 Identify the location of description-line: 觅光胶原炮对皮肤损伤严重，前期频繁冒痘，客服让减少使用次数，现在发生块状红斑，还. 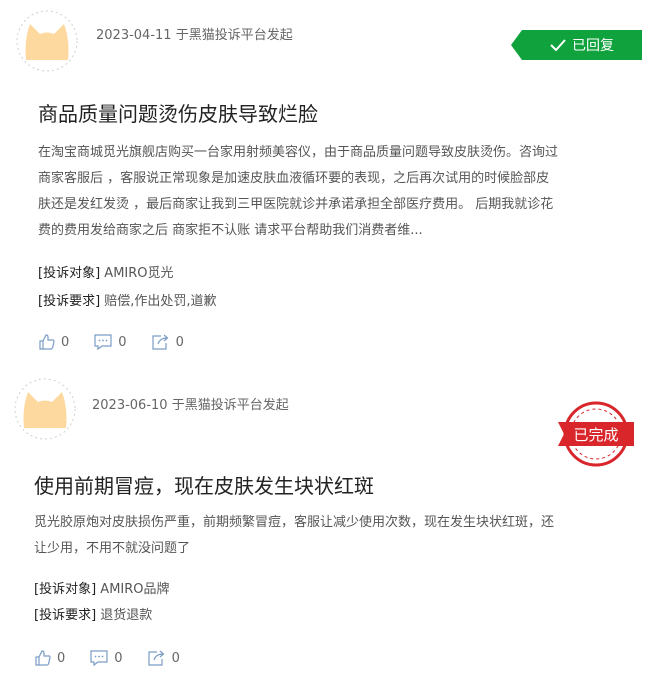
(294, 522).